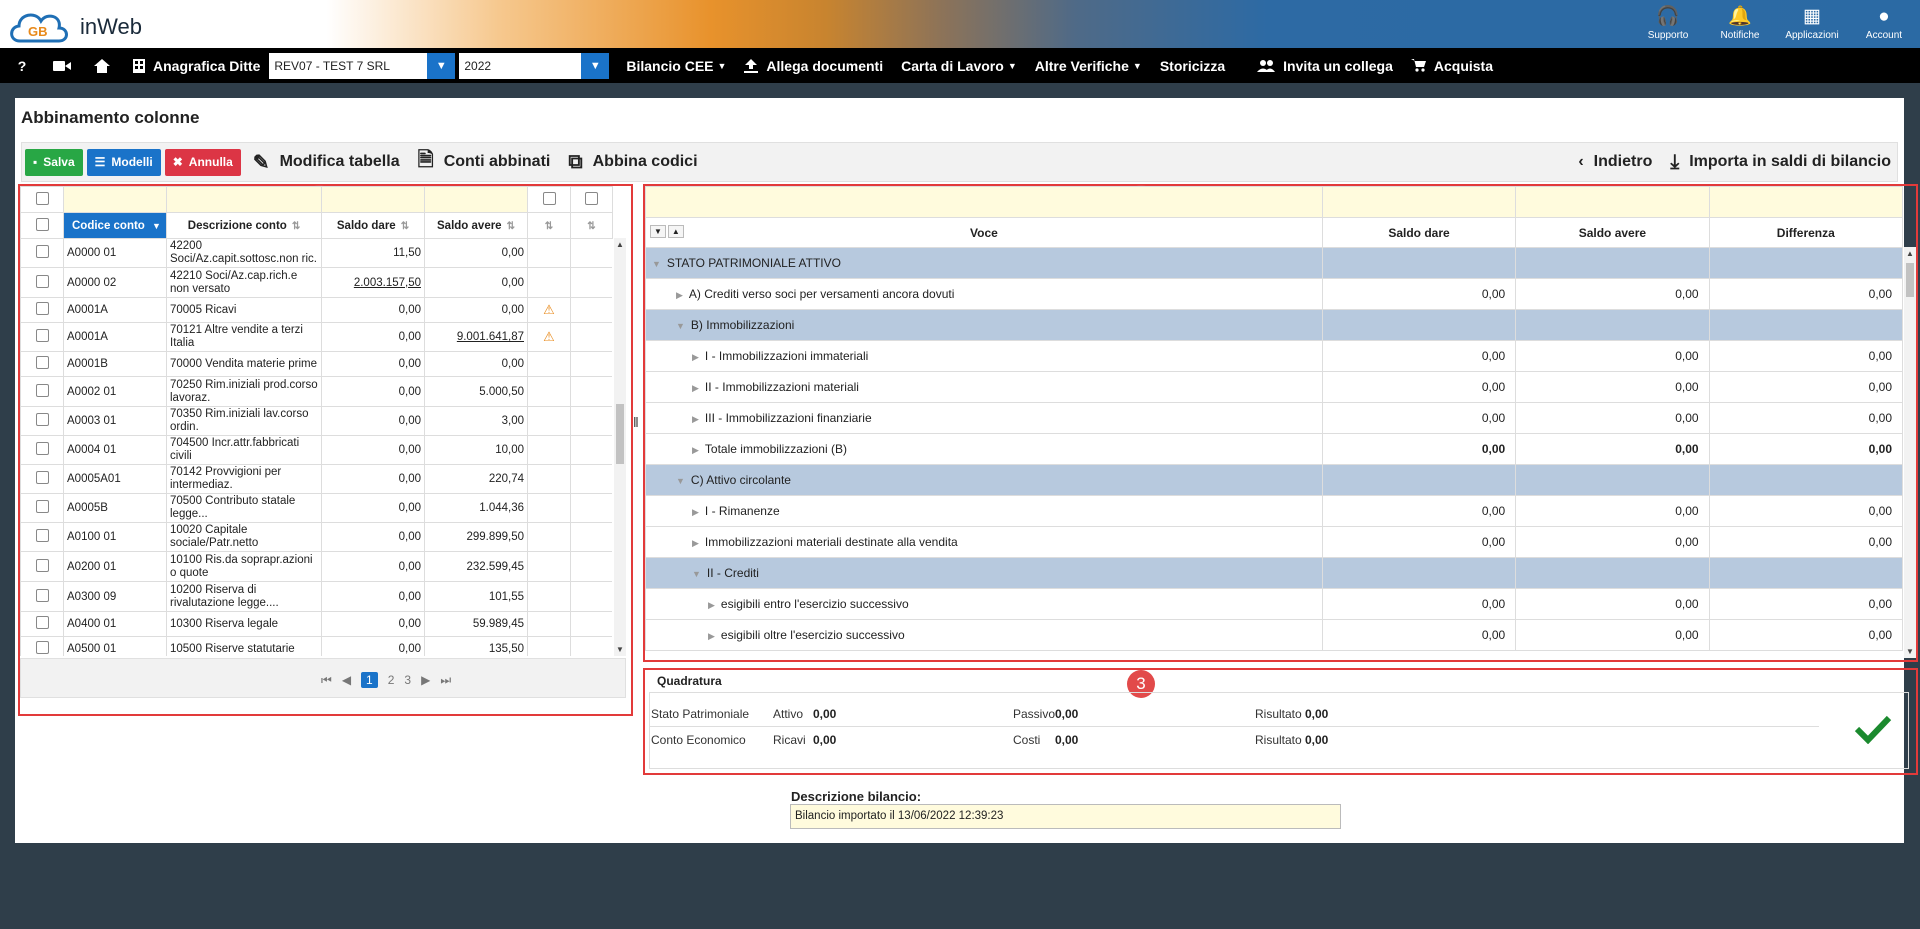 Image resolution: width=1920 pixels, height=929 pixels. What do you see at coordinates (1668, 24) in the screenshot?
I see `topbar-supporto: 🎧 Supporto` at bounding box center [1668, 24].